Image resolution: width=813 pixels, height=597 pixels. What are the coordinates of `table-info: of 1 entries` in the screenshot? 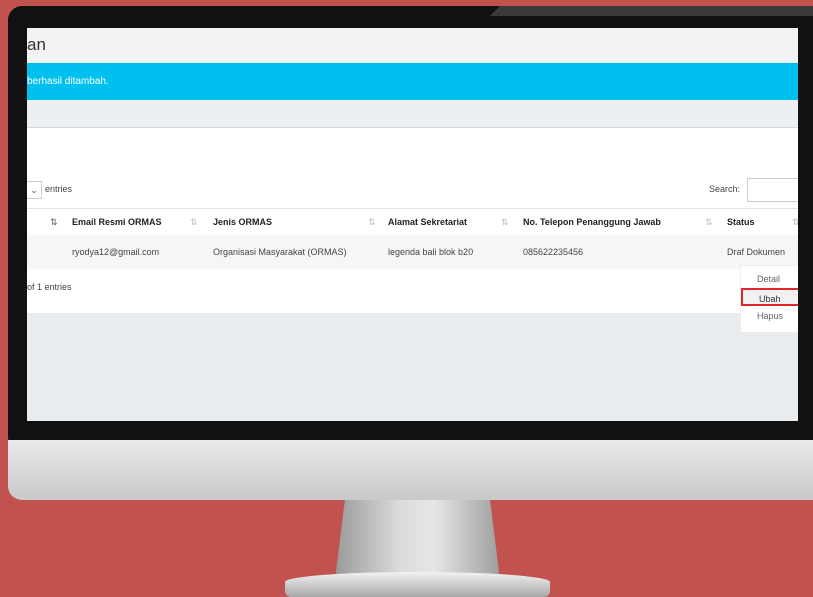 It's located at (49, 287).